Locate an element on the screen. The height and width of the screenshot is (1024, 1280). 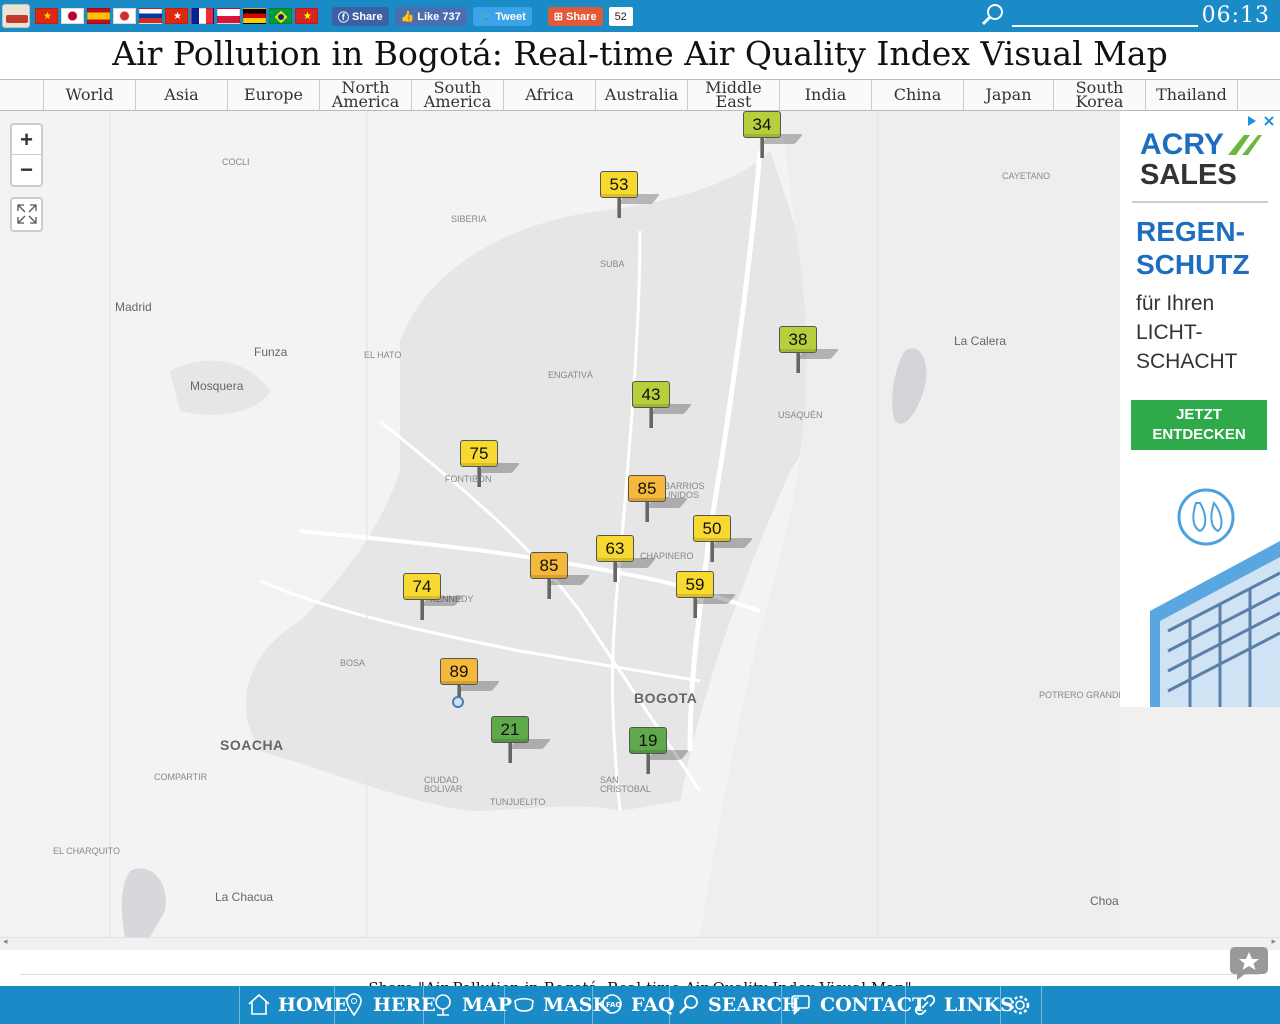
aqi-station-marker: 43 is located at coordinates (662, 407).